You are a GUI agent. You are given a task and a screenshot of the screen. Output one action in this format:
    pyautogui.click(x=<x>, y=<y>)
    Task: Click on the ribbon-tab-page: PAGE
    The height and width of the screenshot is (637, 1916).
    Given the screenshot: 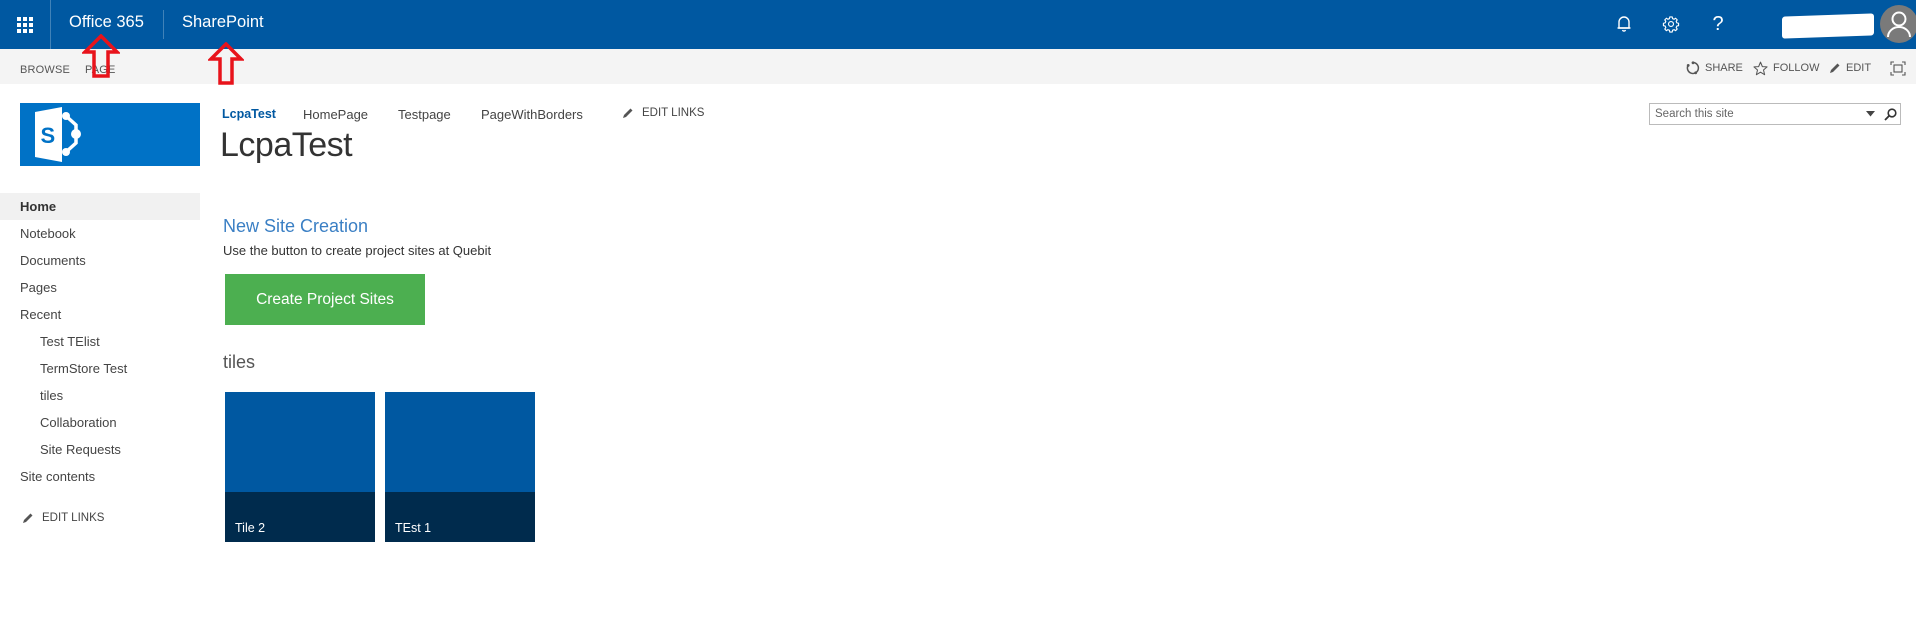 What is the action you would take?
    pyautogui.click(x=100, y=70)
    